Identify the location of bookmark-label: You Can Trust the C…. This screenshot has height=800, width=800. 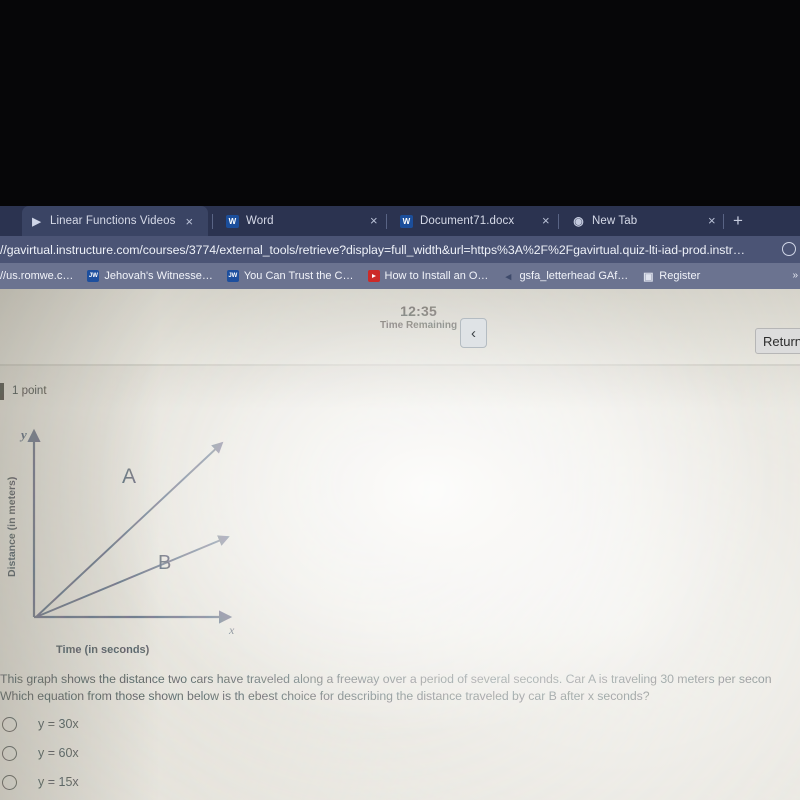
(298, 276).